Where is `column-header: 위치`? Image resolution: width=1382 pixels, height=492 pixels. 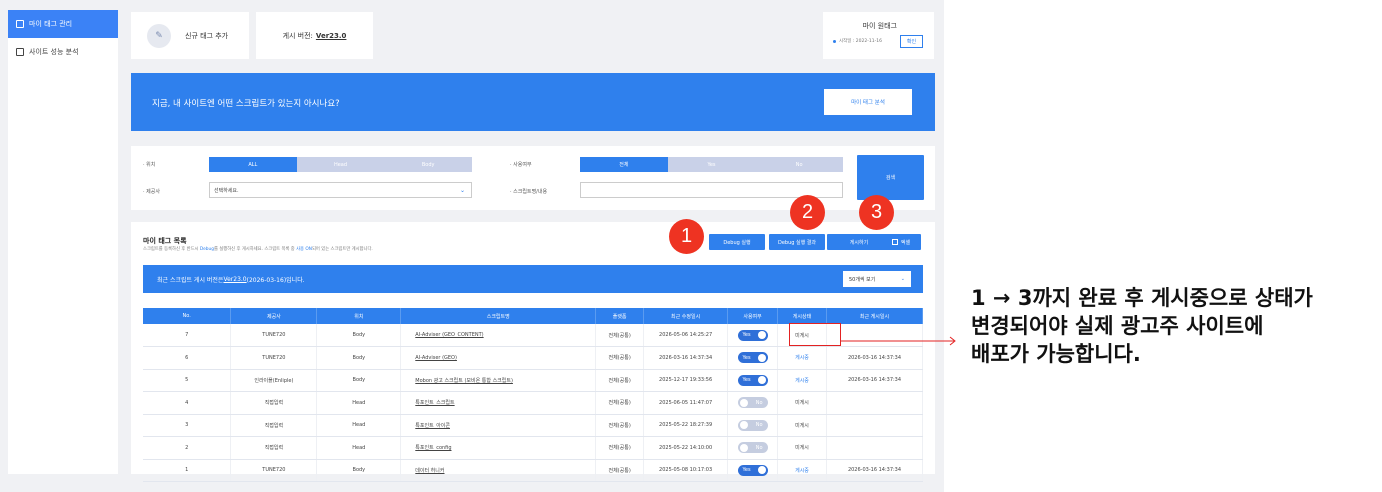
column-header: 위치 is located at coordinates (359, 316).